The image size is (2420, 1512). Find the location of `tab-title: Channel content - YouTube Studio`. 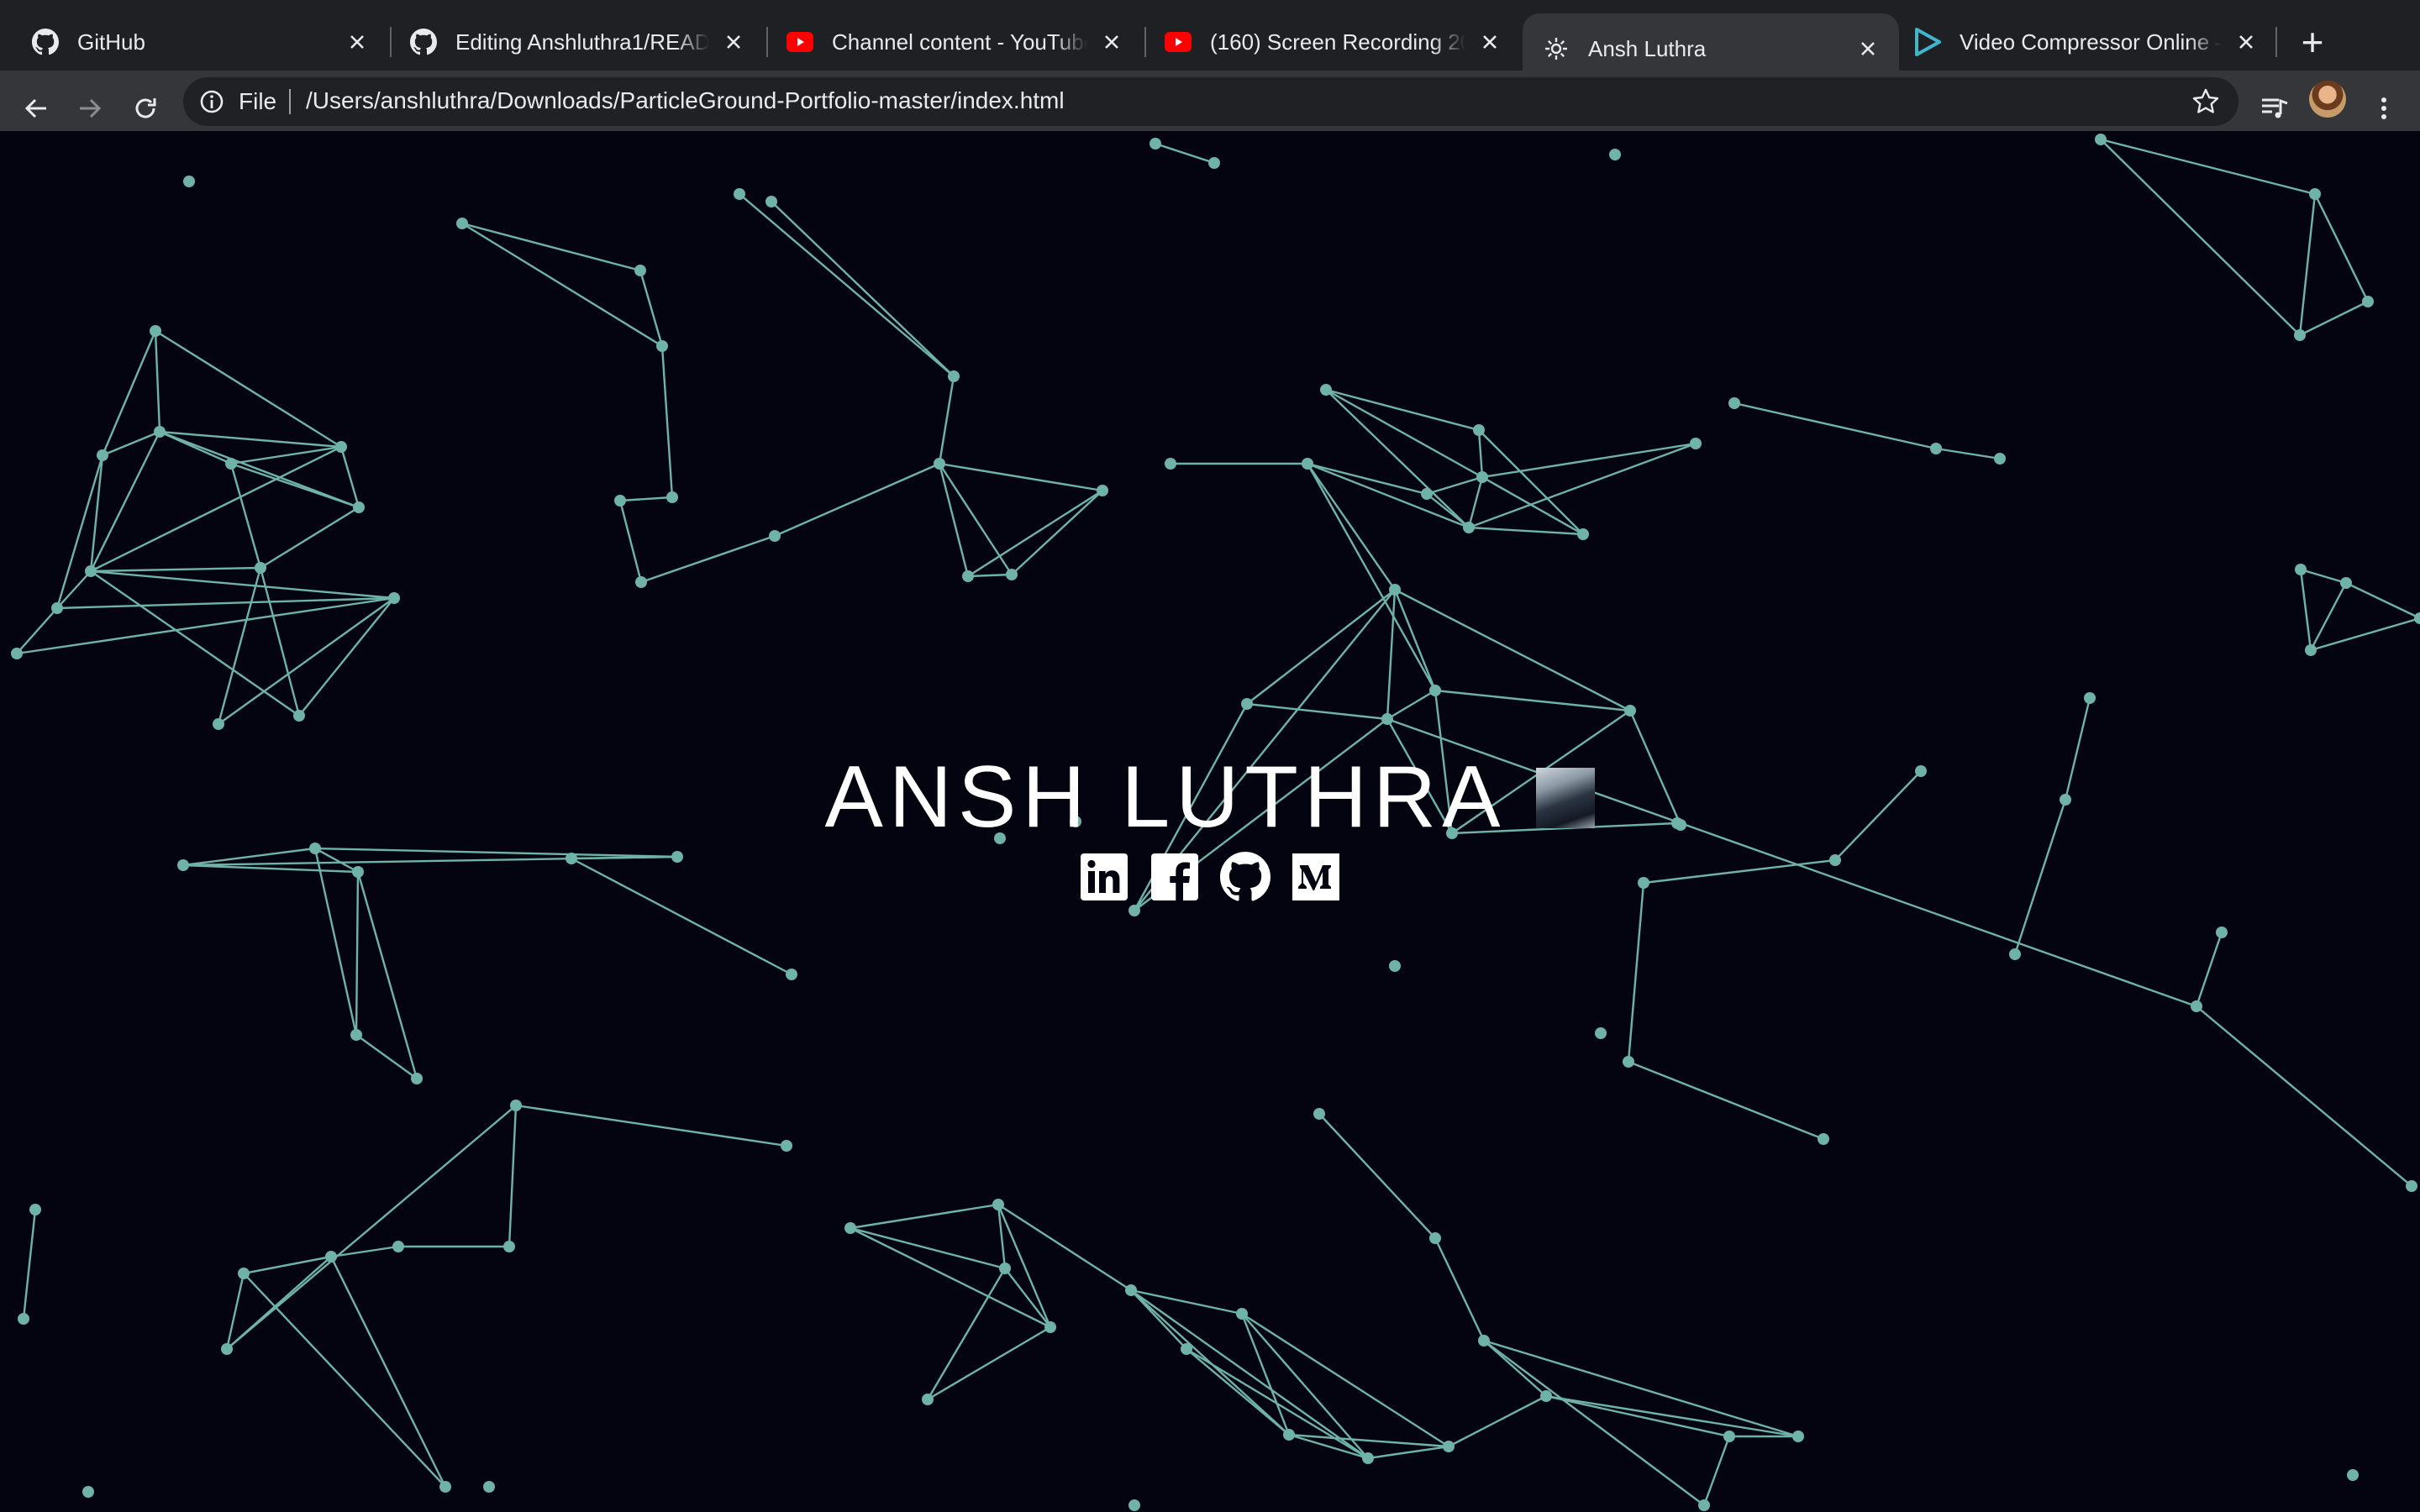

tab-title: Channel content - YouTube Studio is located at coordinates (960, 42).